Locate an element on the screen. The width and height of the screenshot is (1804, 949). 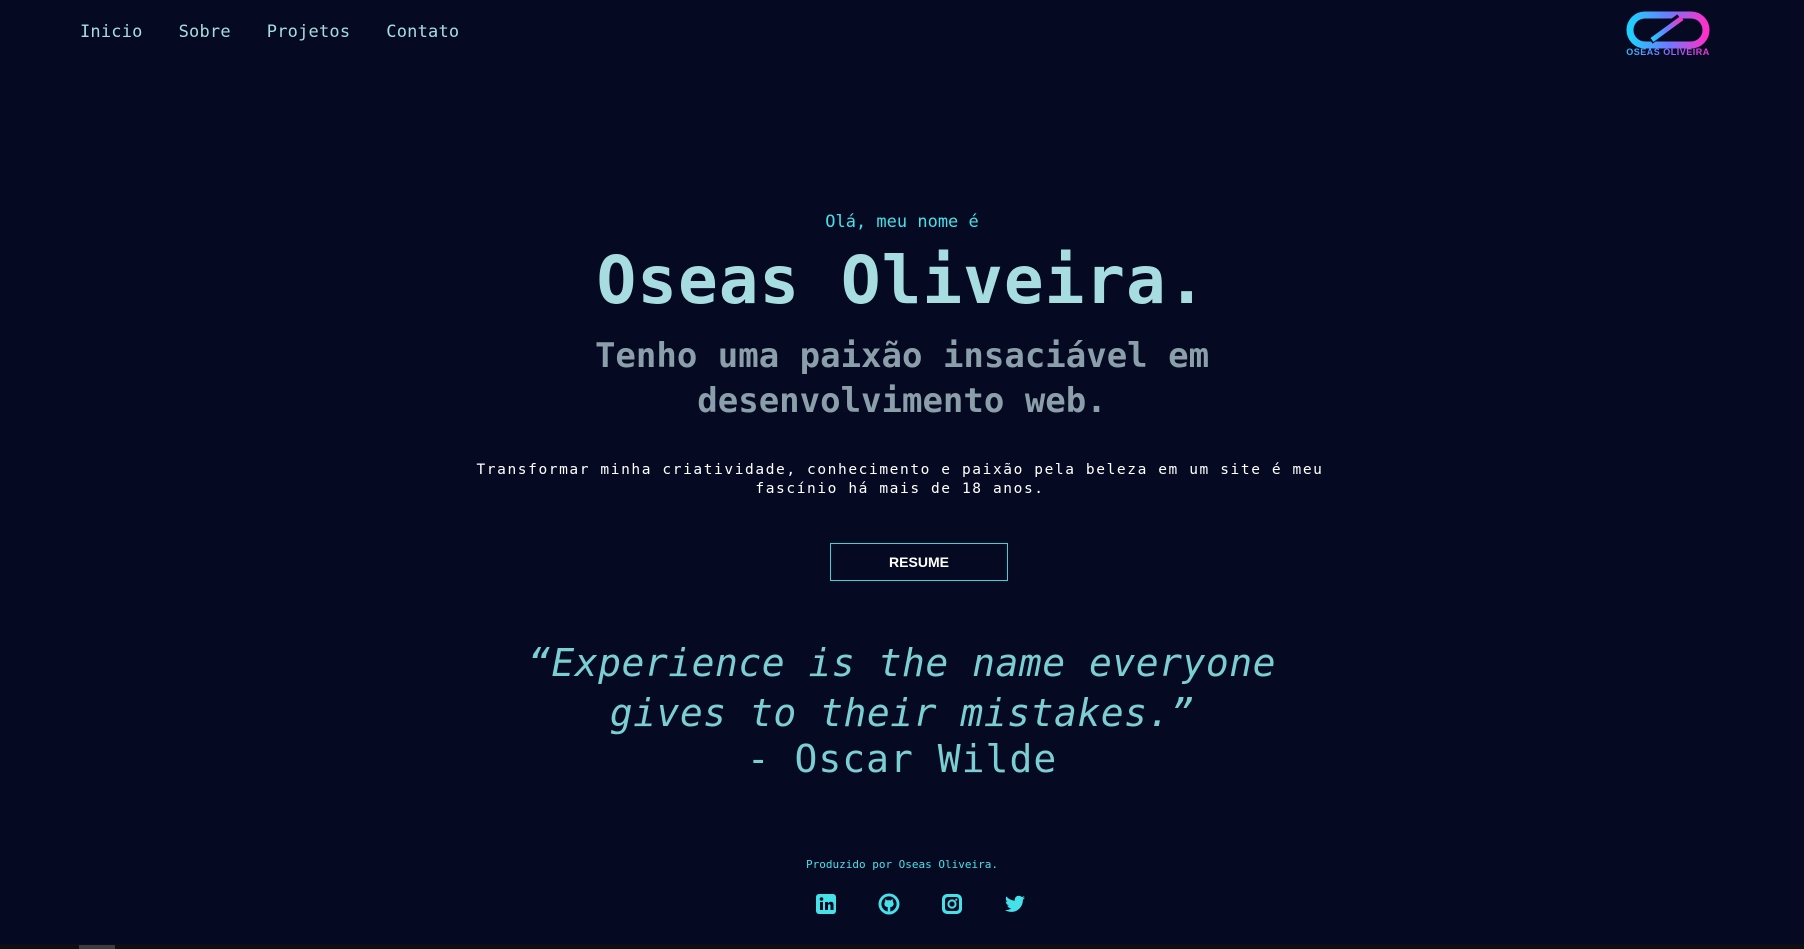
linkedin-icon is located at coordinates (826, 904).